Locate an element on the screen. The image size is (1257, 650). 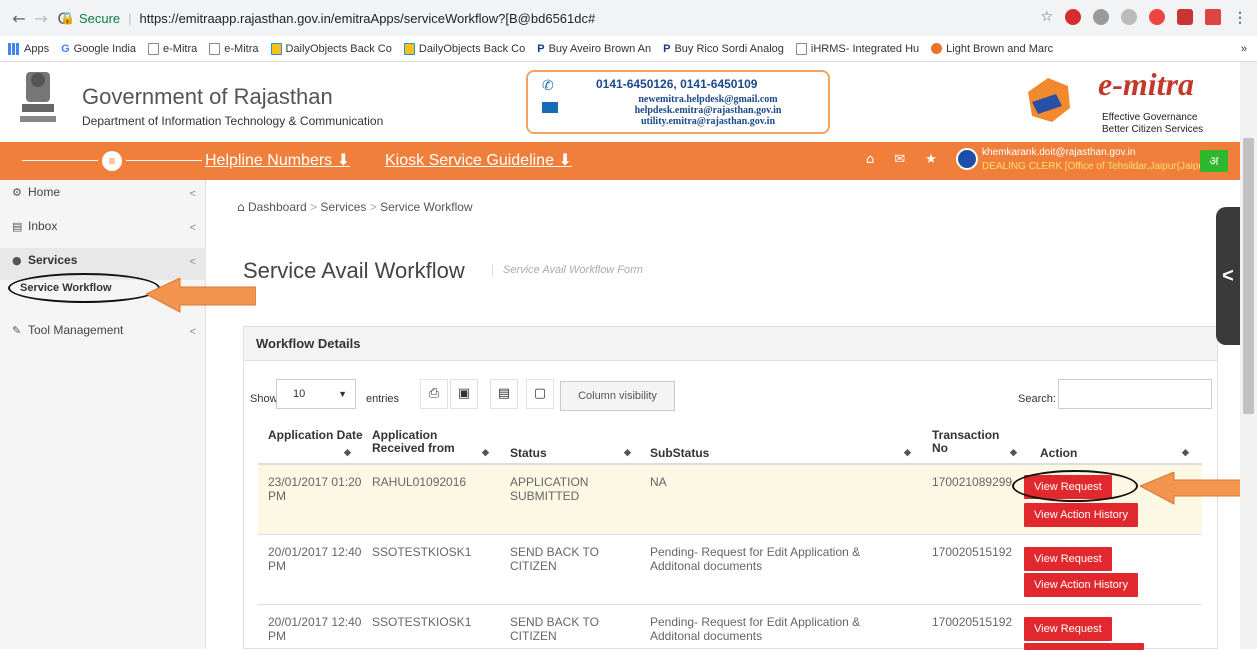
back-icon: ← is located at coordinates (19, 18).